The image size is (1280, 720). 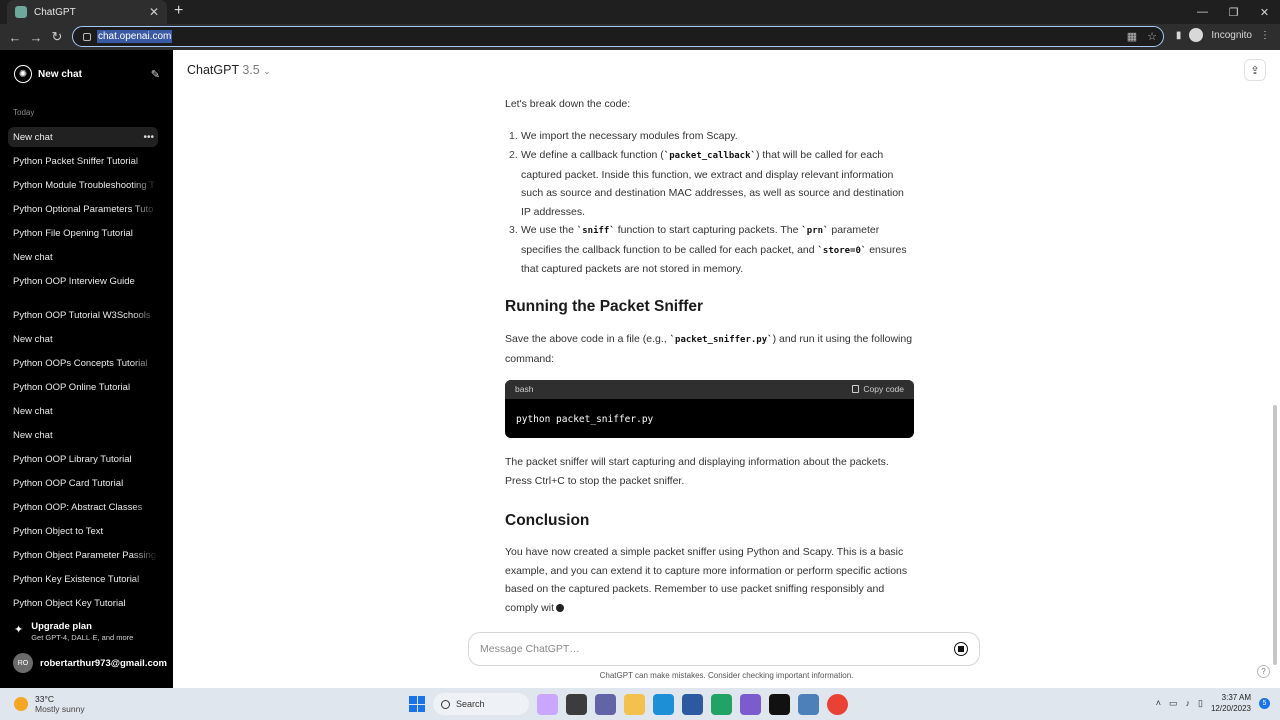 I want to click on sidebar-item: Python OOP Card Tutorial, so click(x=83, y=483).